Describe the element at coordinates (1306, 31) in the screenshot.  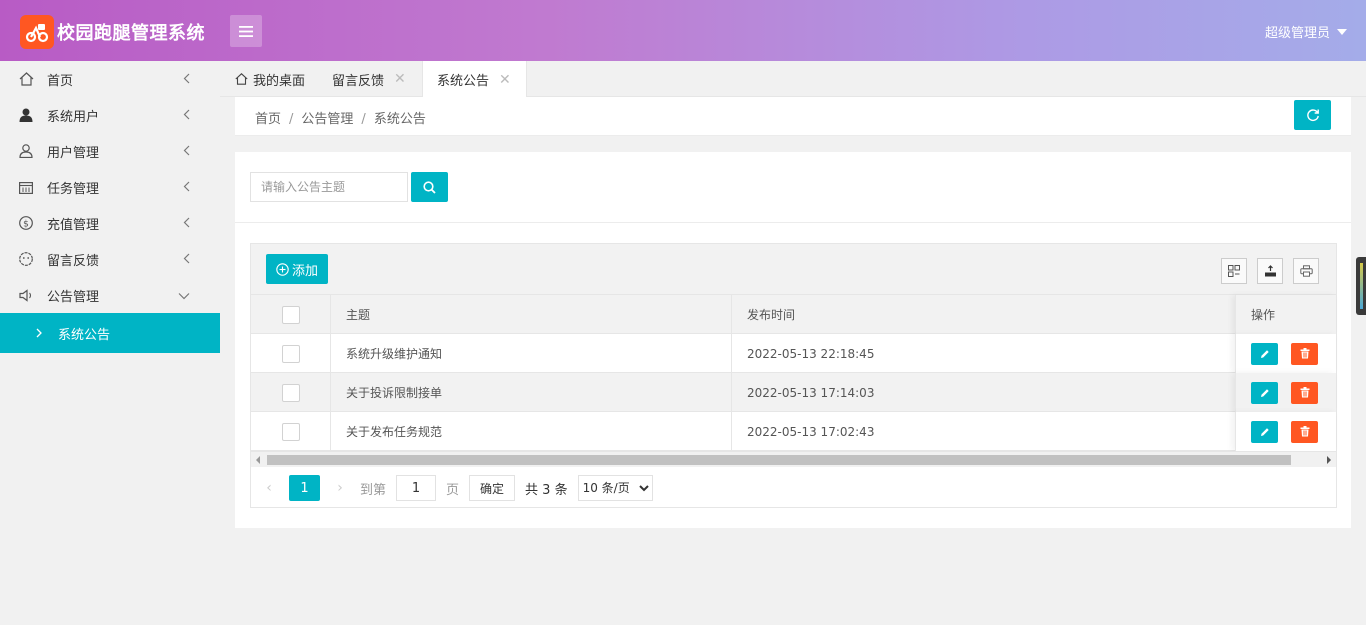
I see `user-menu: 超级管理员` at that location.